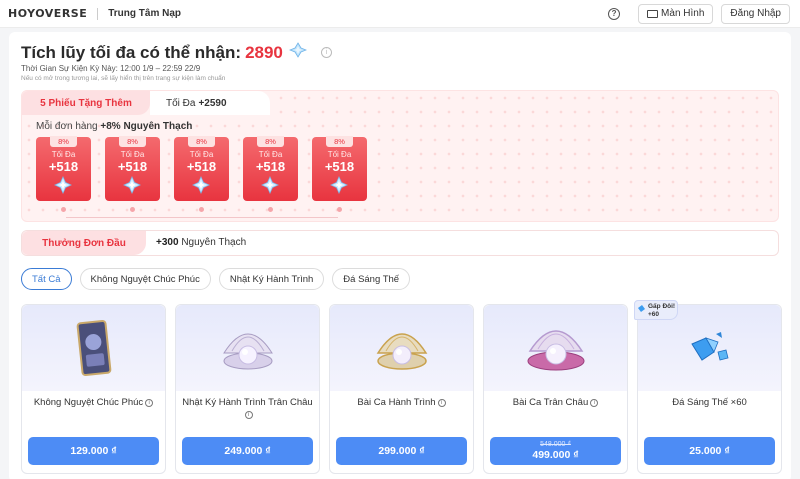  What do you see at coordinates (202, 217) in the screenshot?
I see `bonus-progress-line` at bounding box center [202, 217].